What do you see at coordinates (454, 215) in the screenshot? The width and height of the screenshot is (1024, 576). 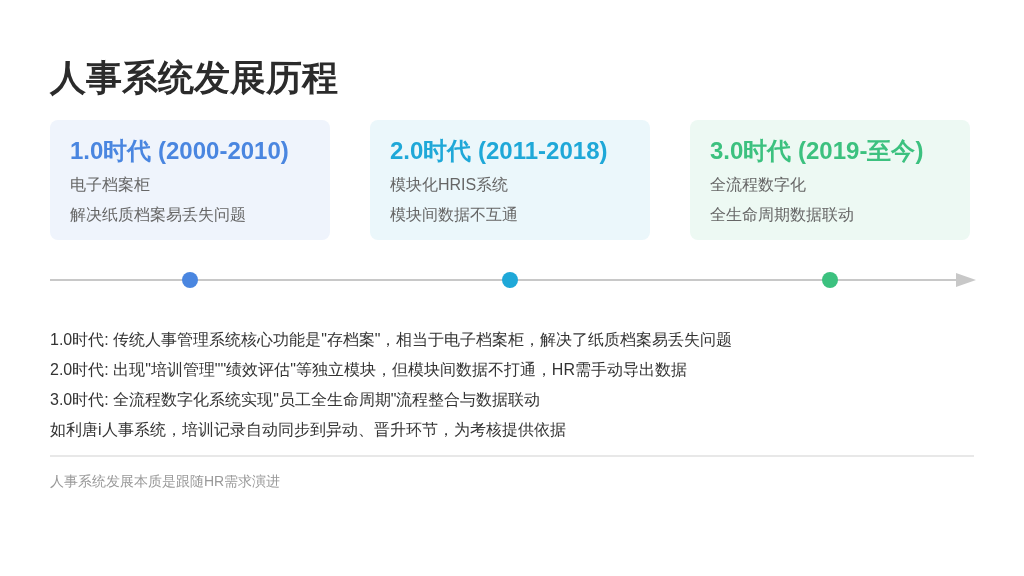 I see `era-description: 模块间数据不互通` at bounding box center [454, 215].